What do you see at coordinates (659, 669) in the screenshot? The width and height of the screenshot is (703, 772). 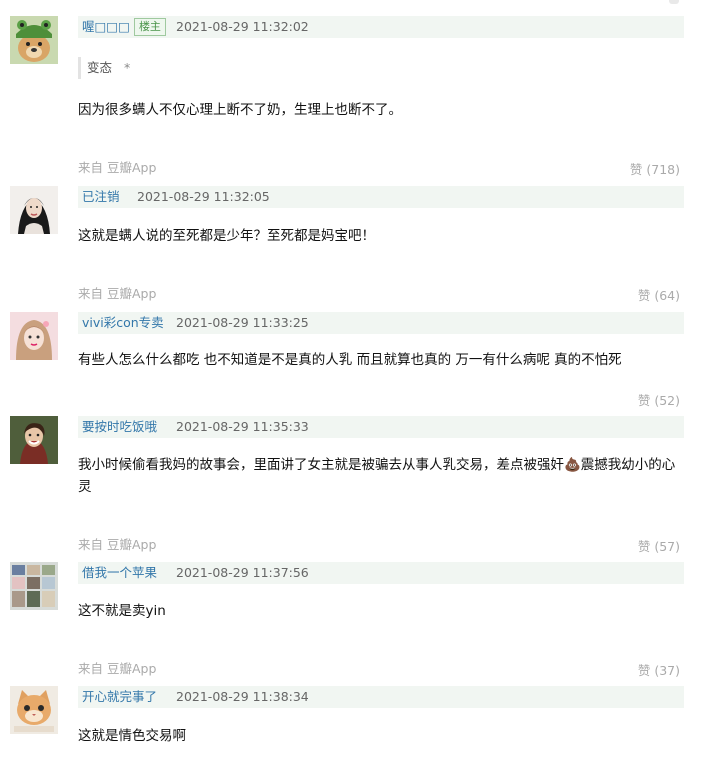 I see `like-button: 赞 (37)` at bounding box center [659, 669].